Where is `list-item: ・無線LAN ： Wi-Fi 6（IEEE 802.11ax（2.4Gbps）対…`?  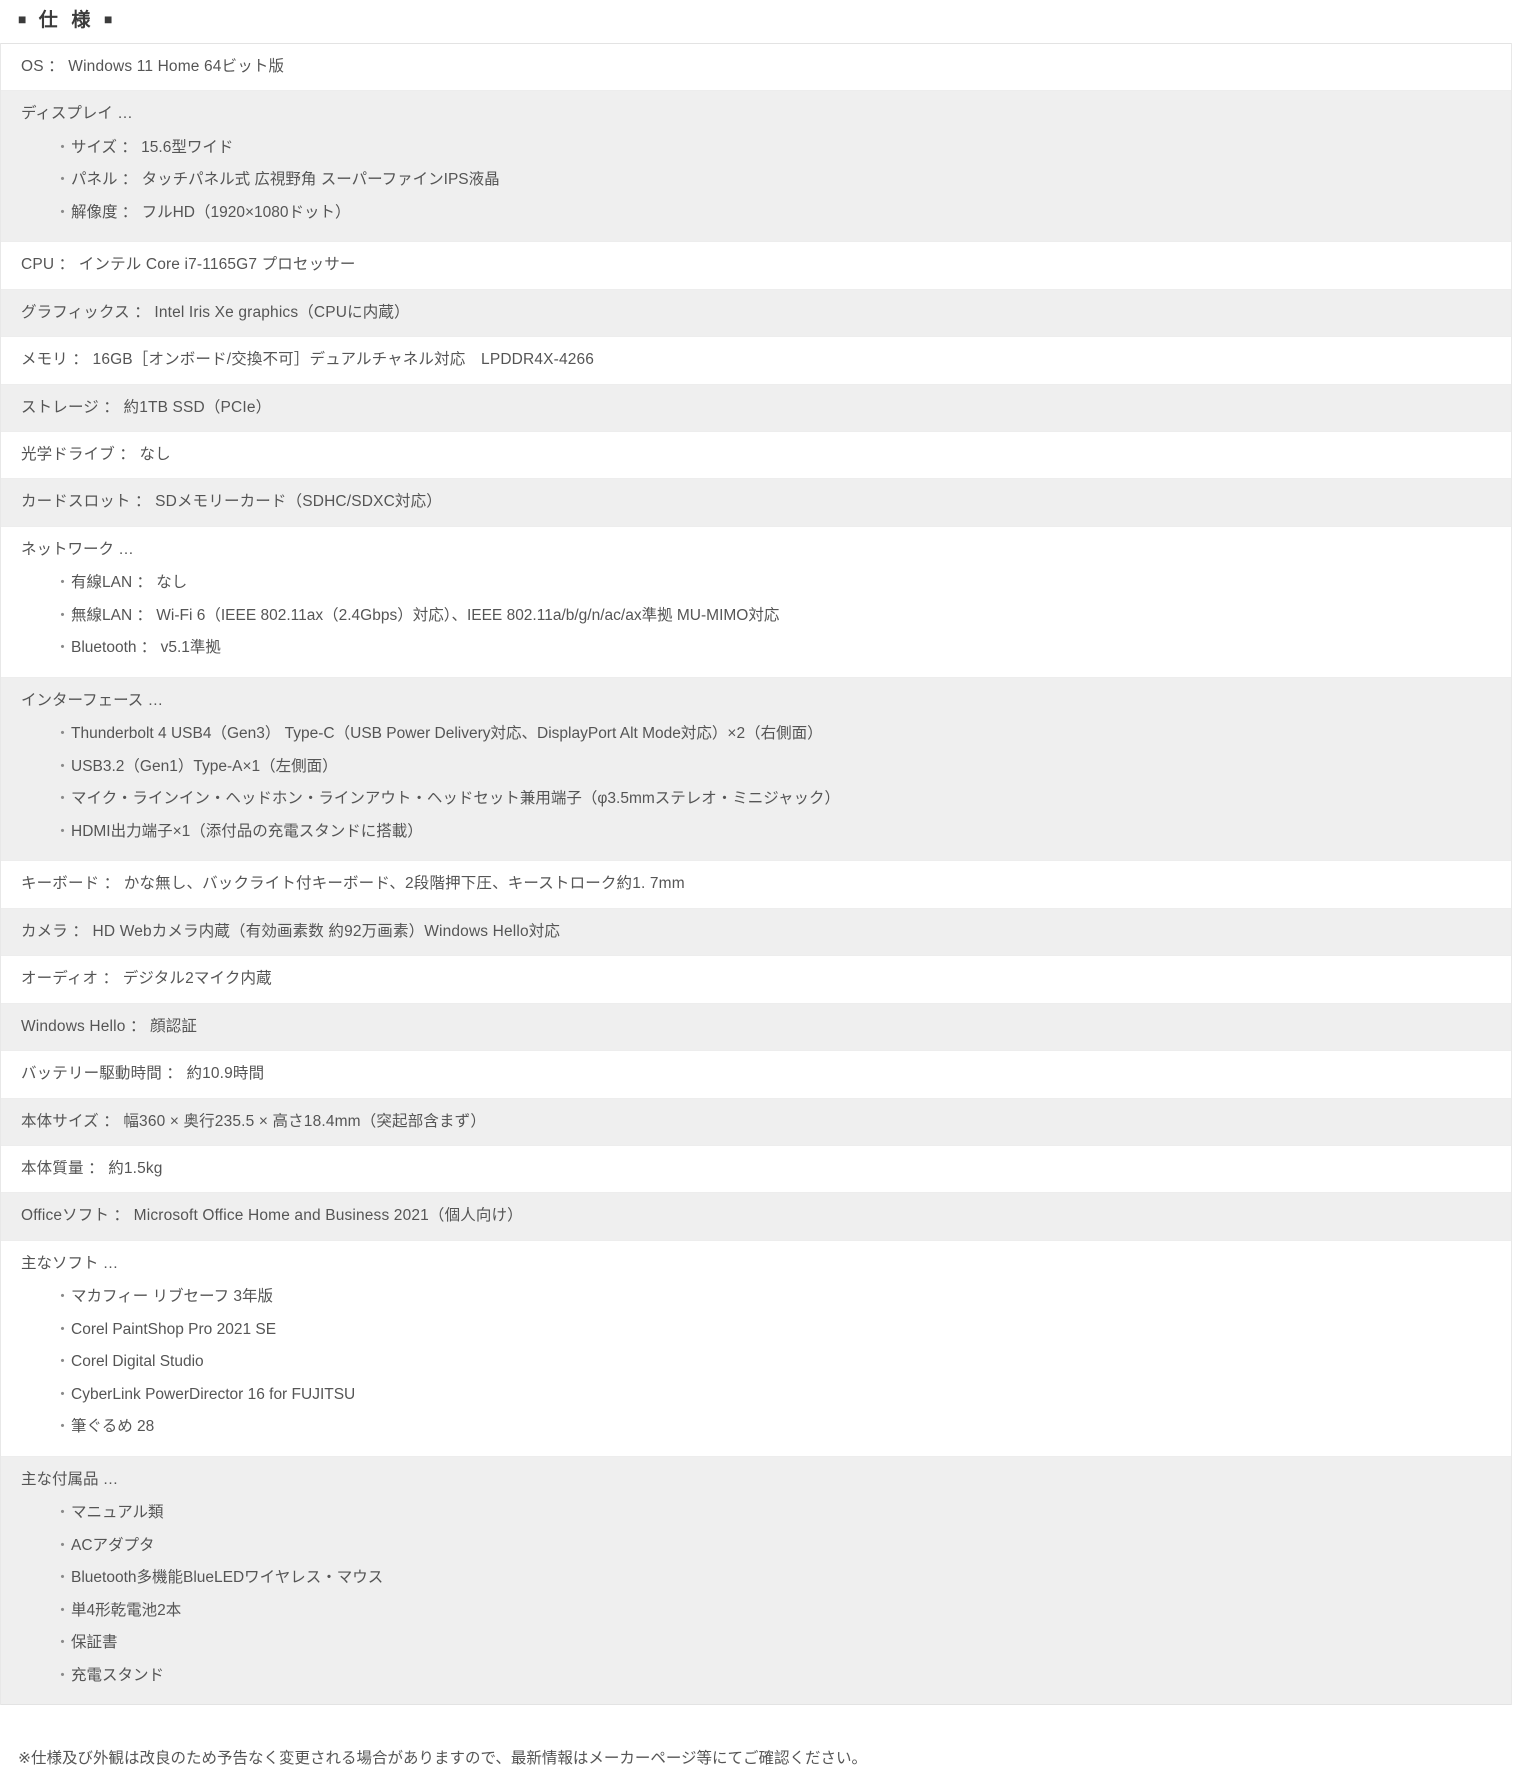
list-item: ・無線LAN ： Wi-Fi 6（IEEE 802.11ax（2.4Gbps）対… is located at coordinates (778, 616).